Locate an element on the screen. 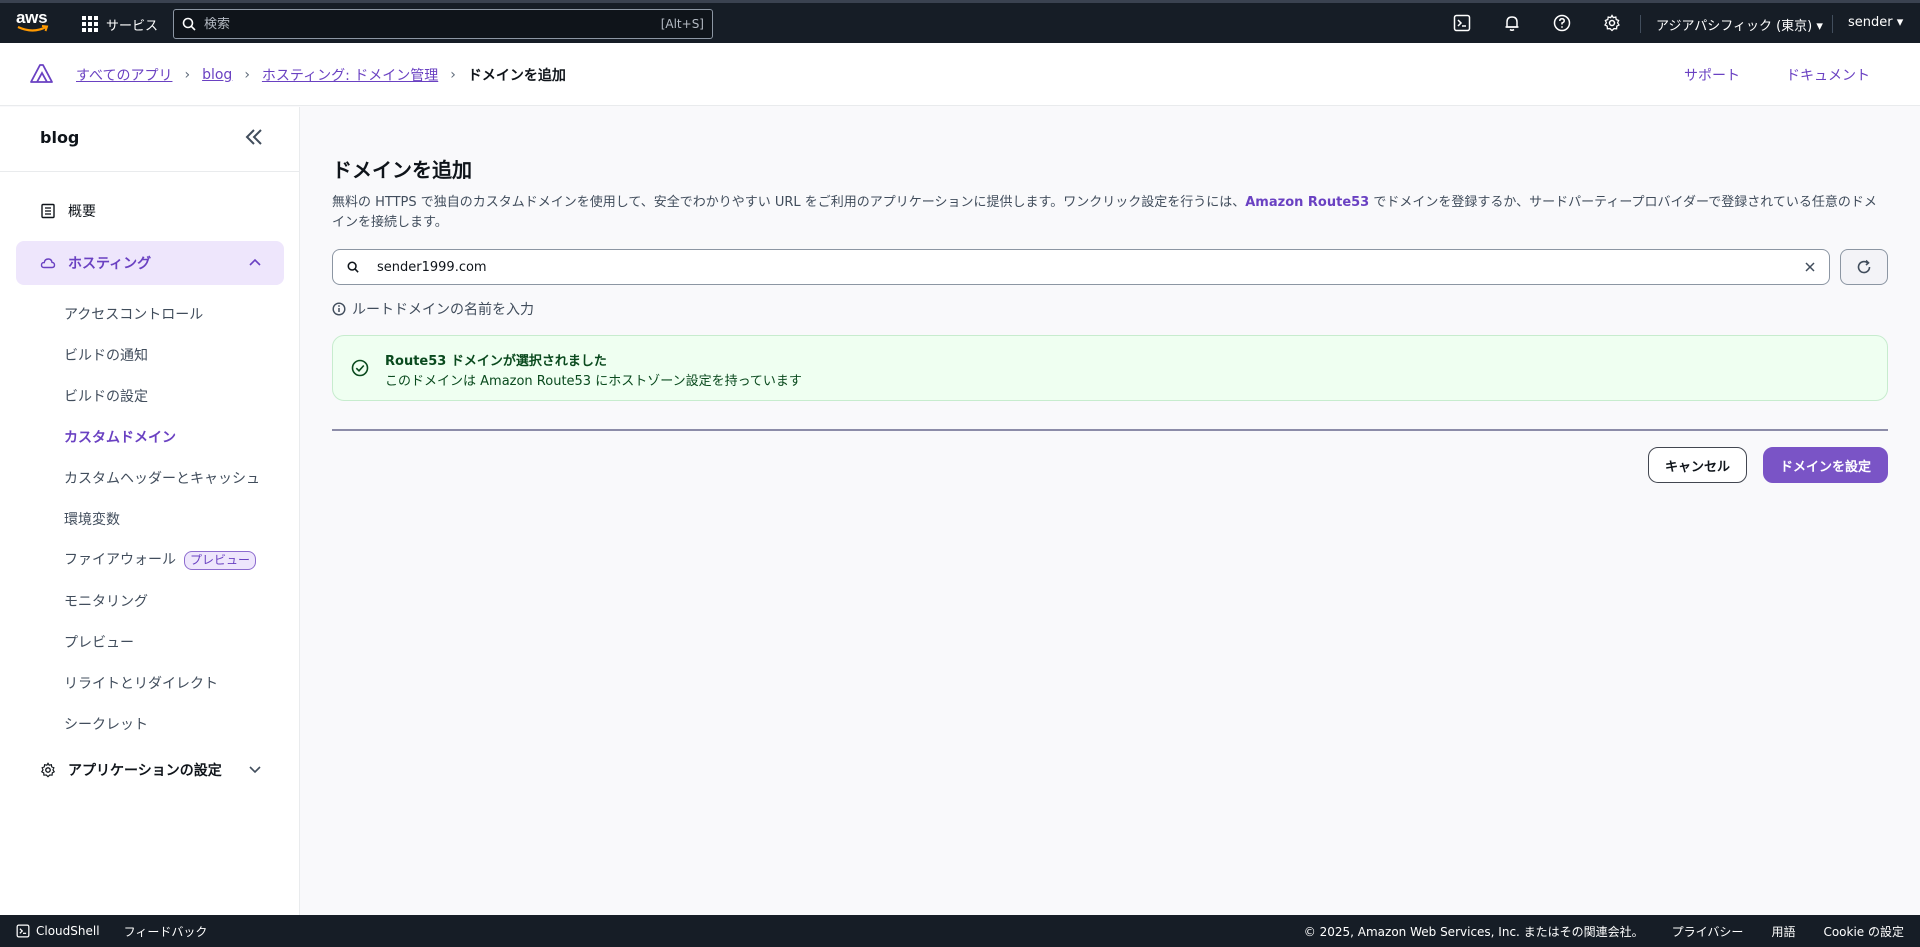 Image resolution: width=1920 pixels, height=947 pixels. region-selector: アジアパシフィック (東京) ▾ is located at coordinates (1739, 24).